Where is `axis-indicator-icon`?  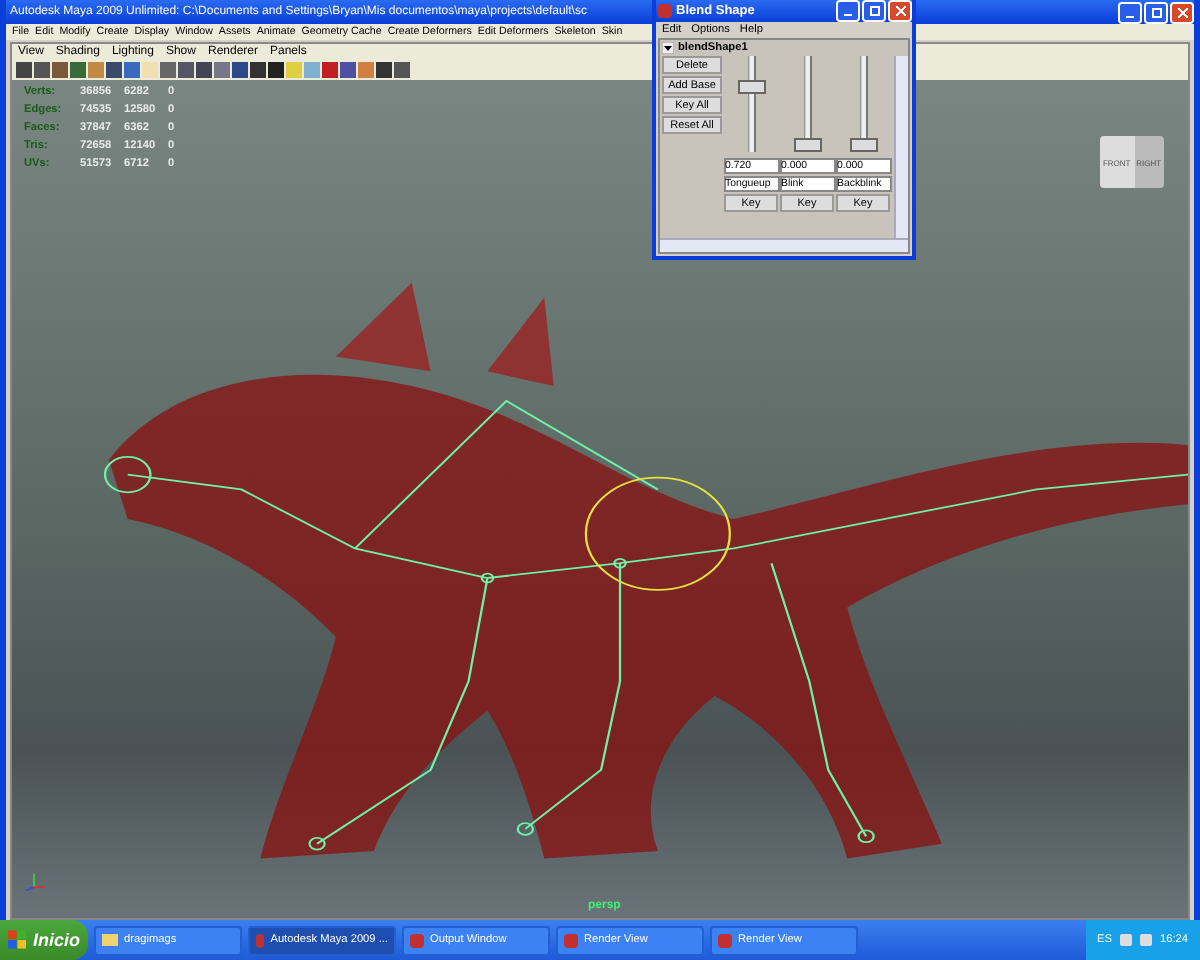
axis-indicator-icon is located at coordinates (34, 882).